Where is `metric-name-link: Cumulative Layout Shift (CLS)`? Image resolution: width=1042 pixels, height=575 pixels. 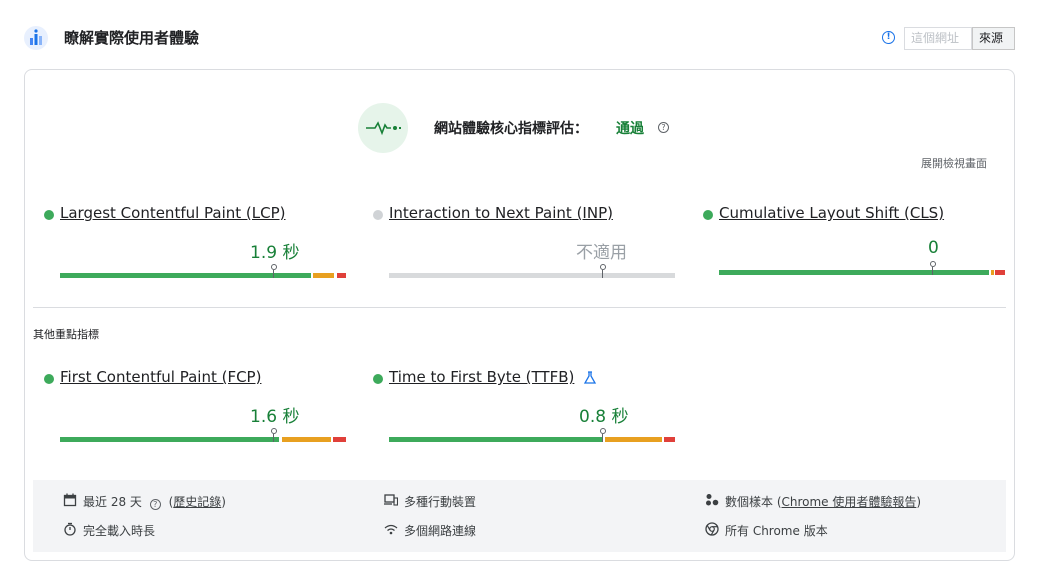 metric-name-link: Cumulative Layout Shift (CLS) is located at coordinates (831, 213).